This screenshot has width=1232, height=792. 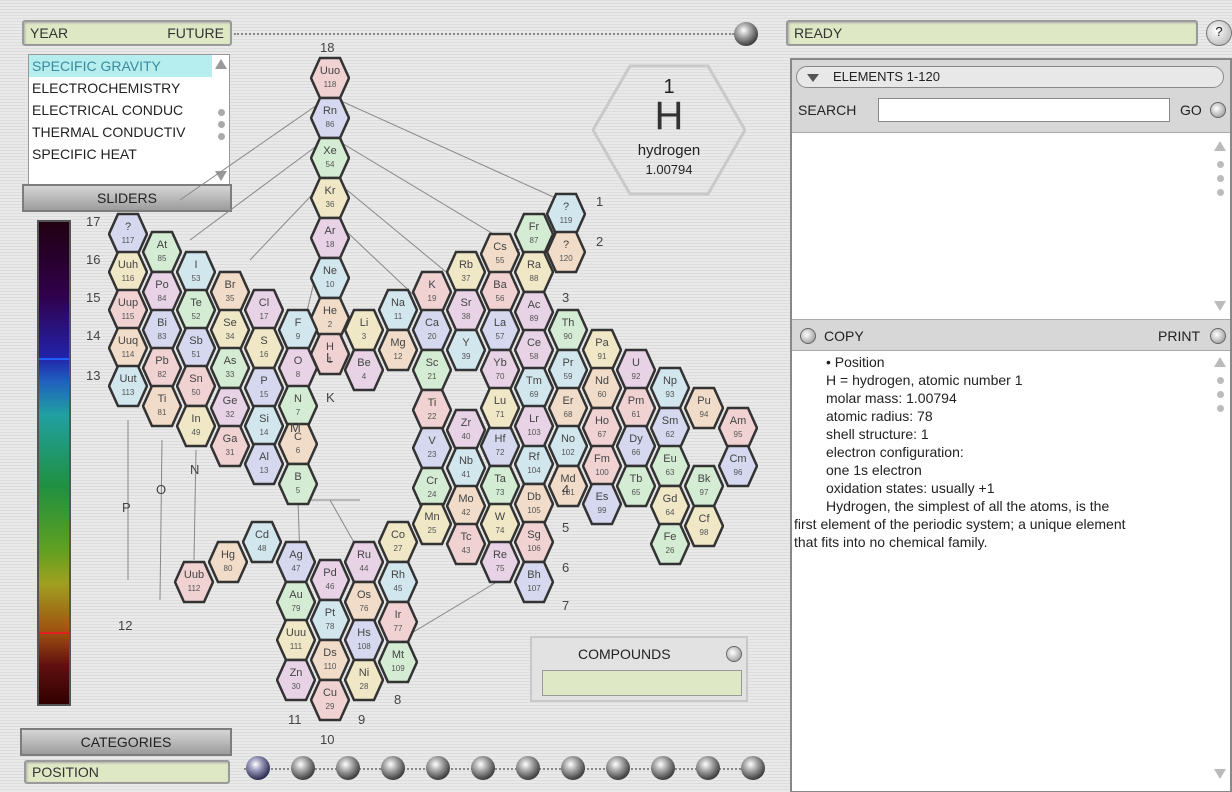 I want to click on element-tile: B5, so click(x=298, y=484).